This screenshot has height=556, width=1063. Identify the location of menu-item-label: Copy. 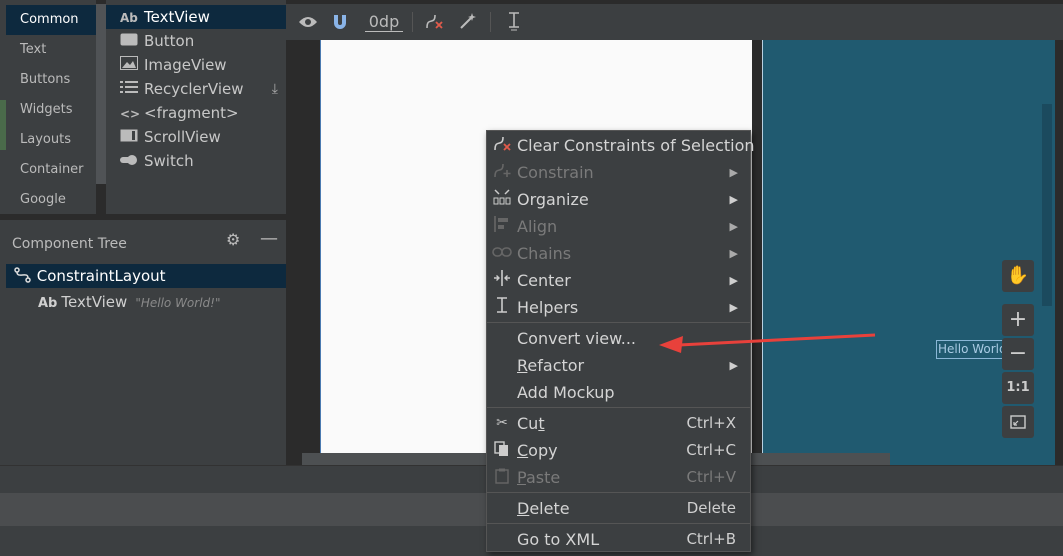
(537, 450).